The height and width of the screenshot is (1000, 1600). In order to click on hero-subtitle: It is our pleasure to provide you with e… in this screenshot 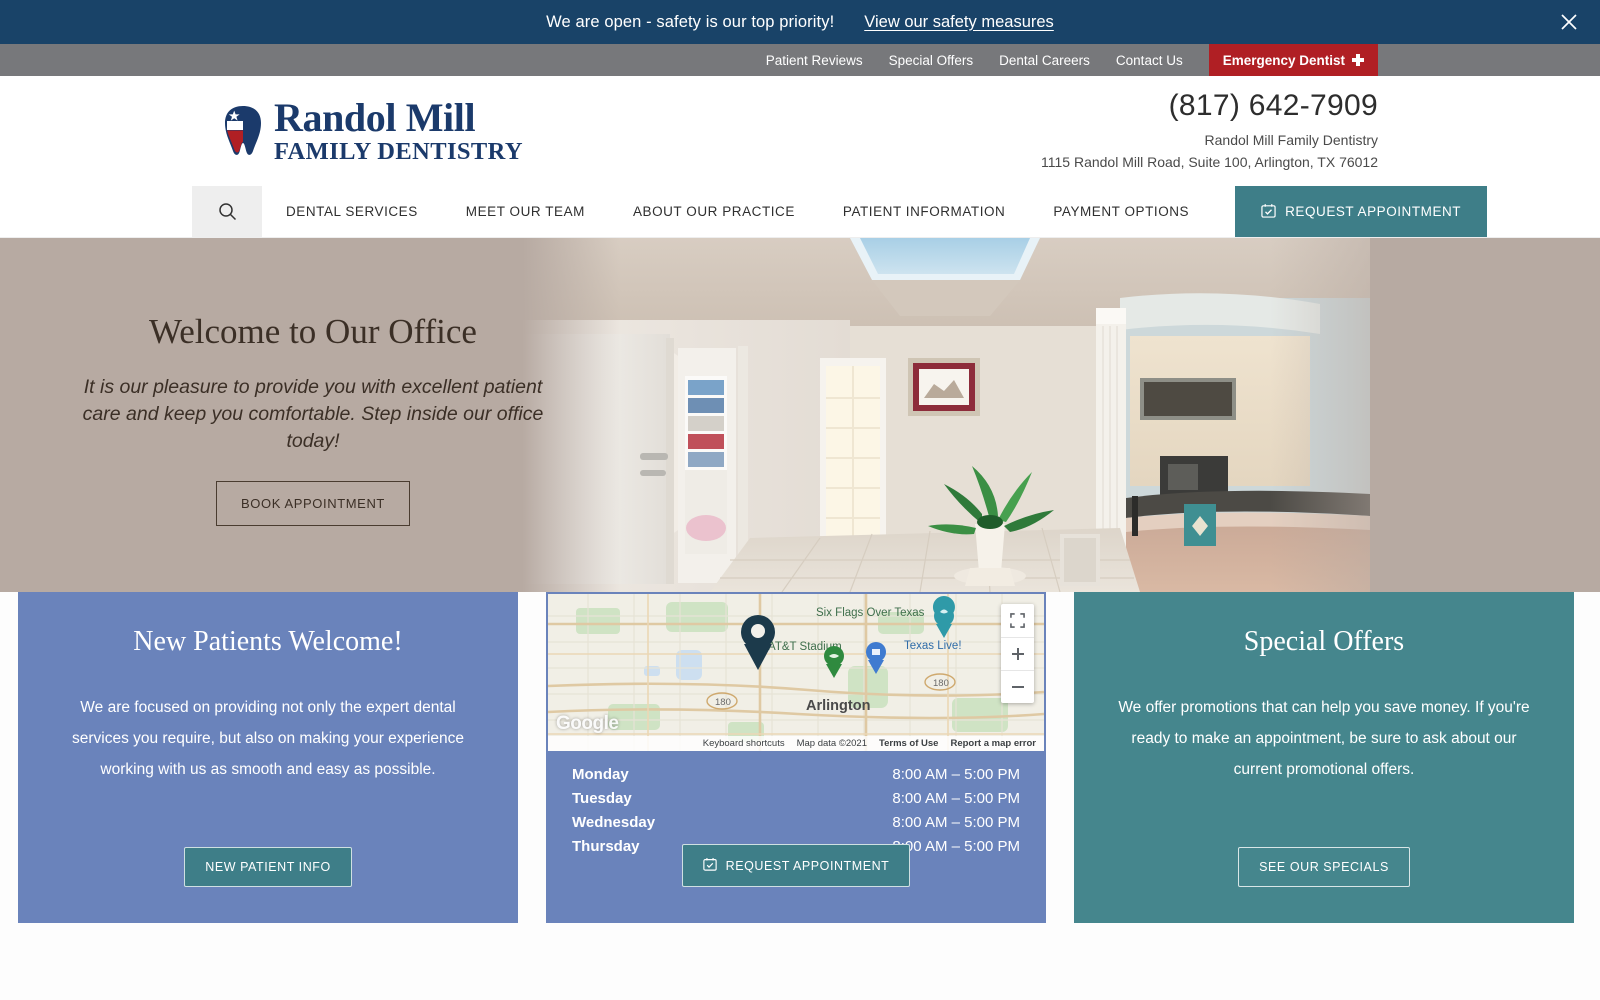, I will do `click(313, 414)`.